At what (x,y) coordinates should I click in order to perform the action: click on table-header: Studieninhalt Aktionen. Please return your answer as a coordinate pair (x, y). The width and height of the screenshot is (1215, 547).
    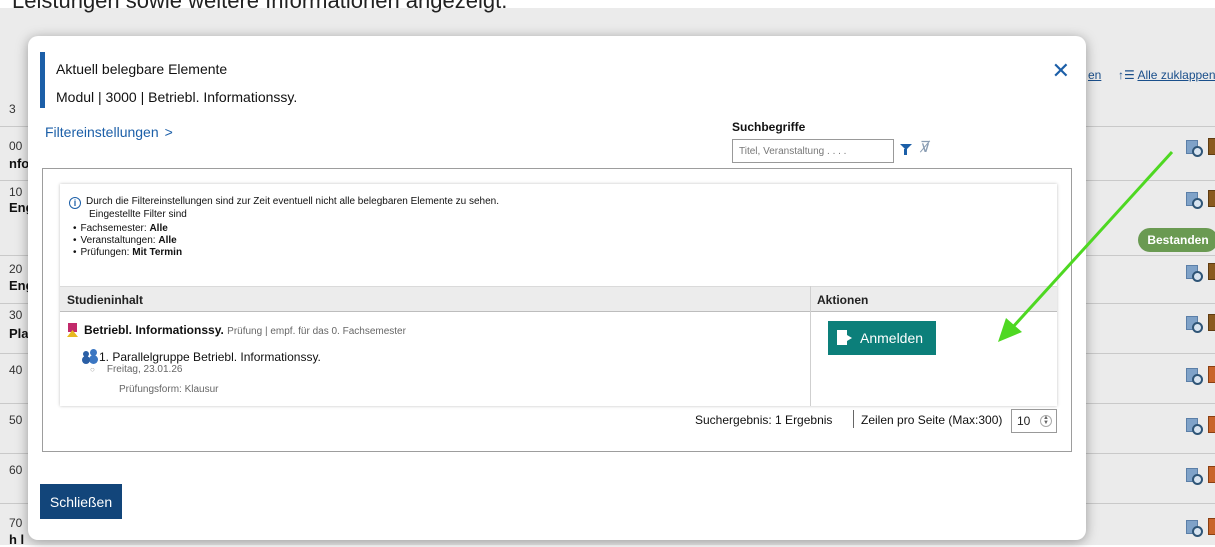
    Looking at the image, I should click on (558, 299).